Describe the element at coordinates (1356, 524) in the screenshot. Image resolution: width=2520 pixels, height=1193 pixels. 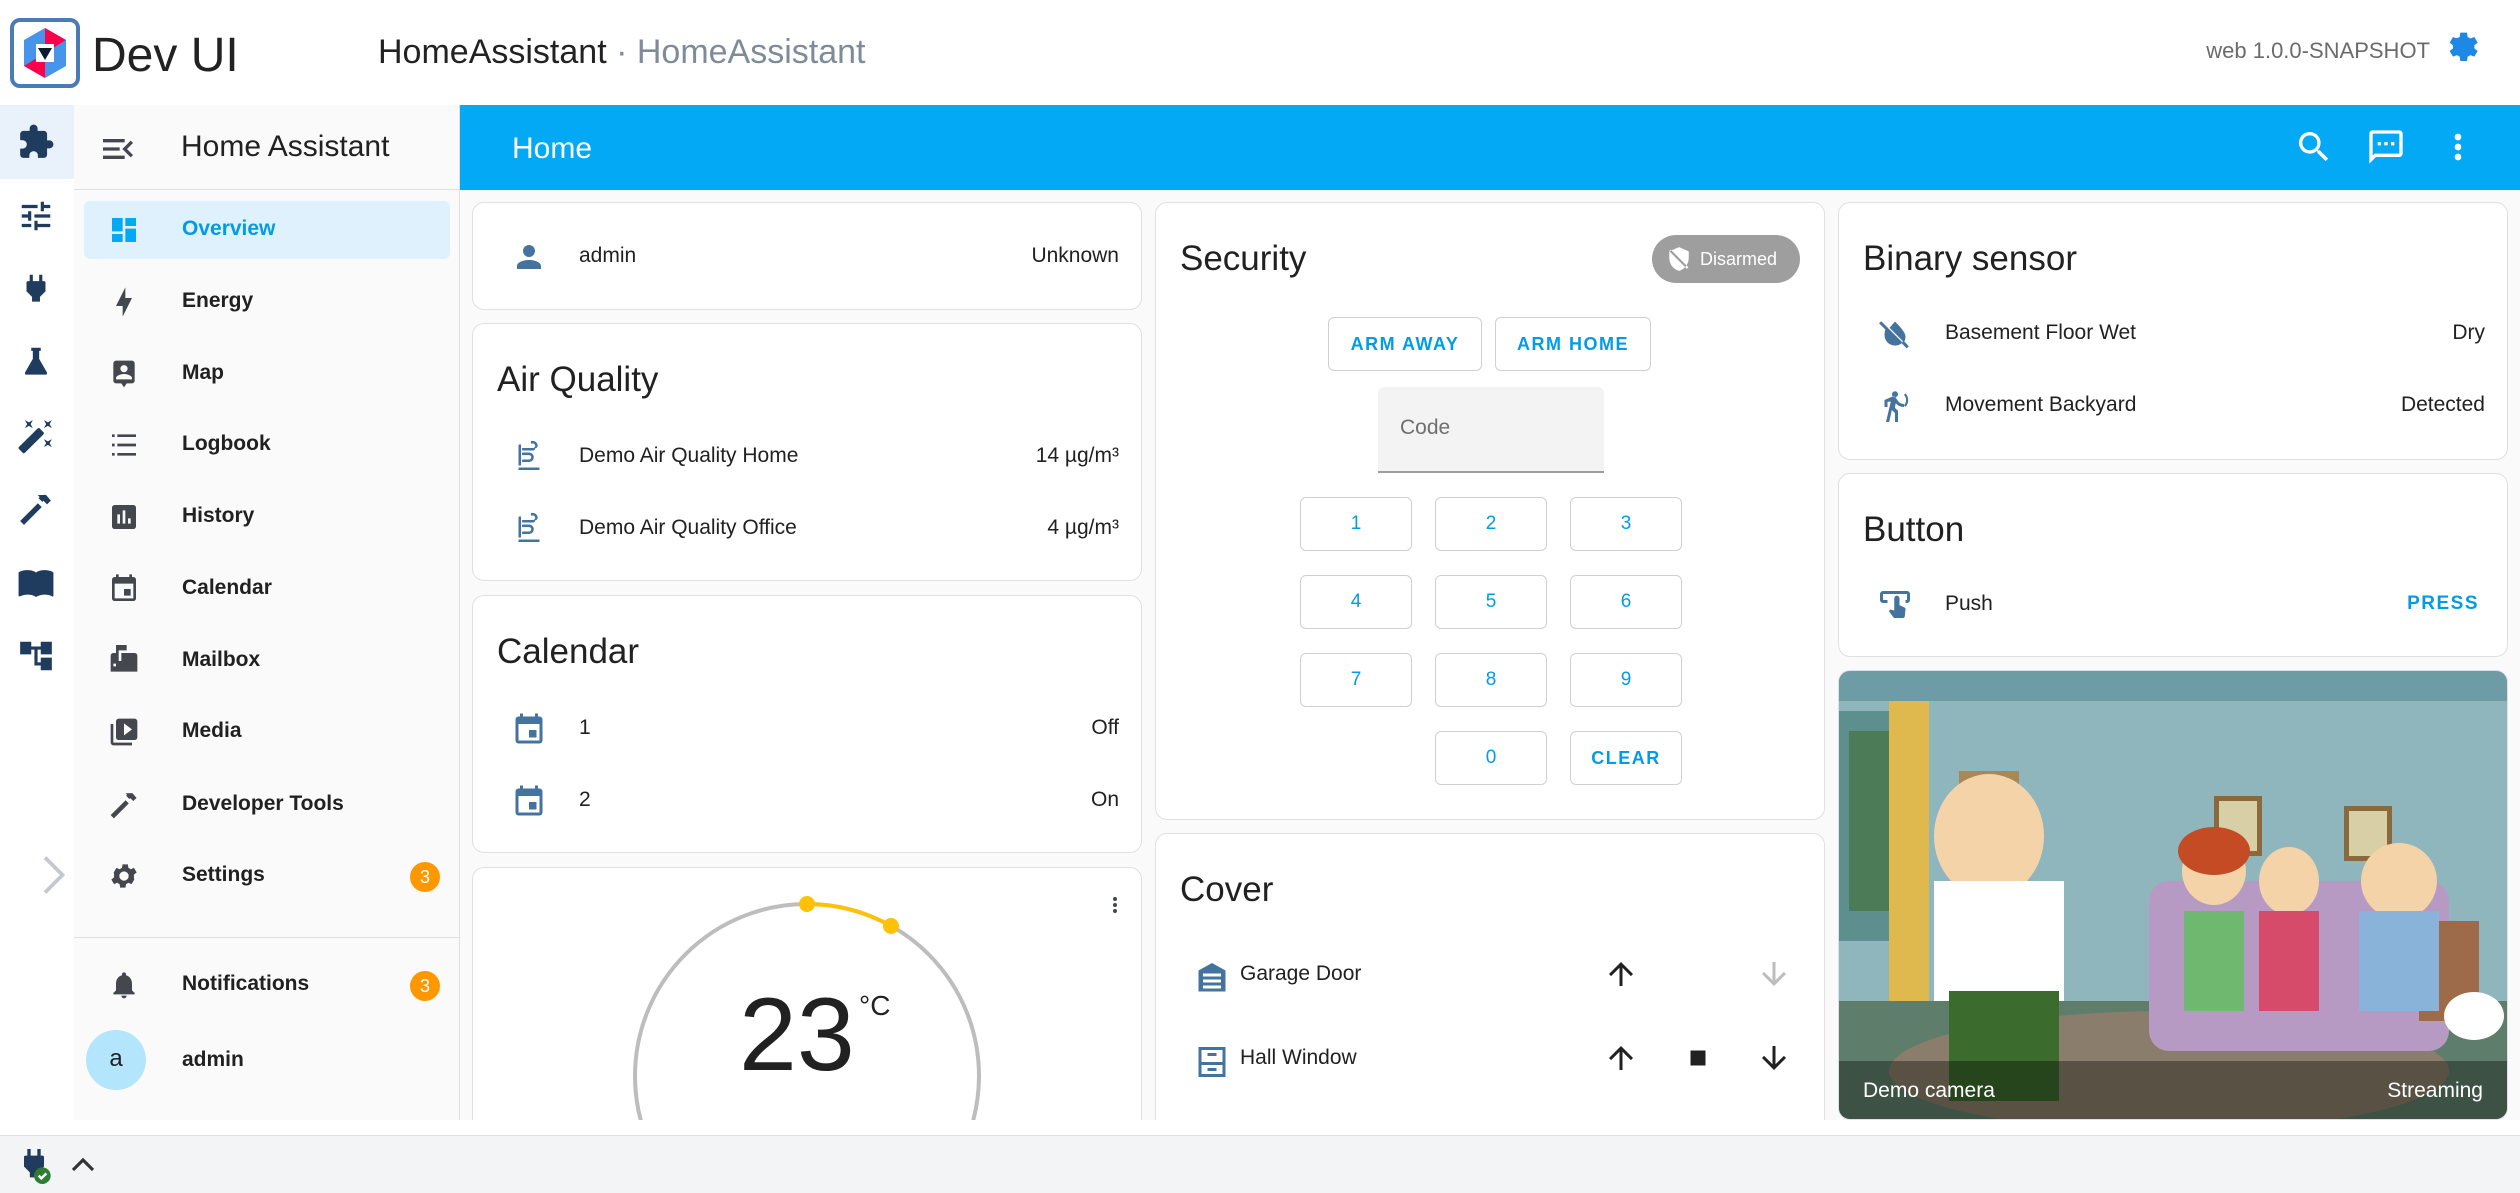
I see `keypad-1: 1` at that location.